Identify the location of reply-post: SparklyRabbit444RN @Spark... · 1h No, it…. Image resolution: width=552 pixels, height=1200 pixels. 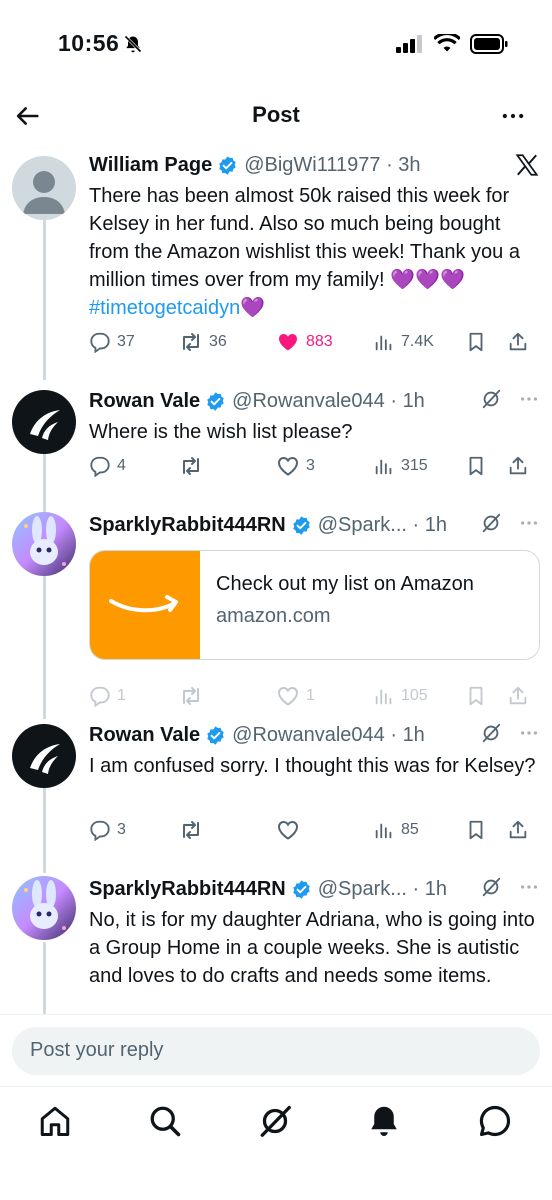
(276, 945).